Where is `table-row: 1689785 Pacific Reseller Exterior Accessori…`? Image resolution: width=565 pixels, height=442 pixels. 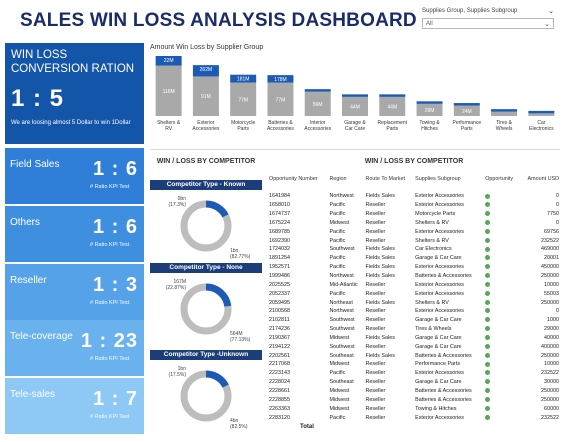 table-row: 1689785 Pacific Reseller Exterior Accessori… is located at coordinates (414, 231).